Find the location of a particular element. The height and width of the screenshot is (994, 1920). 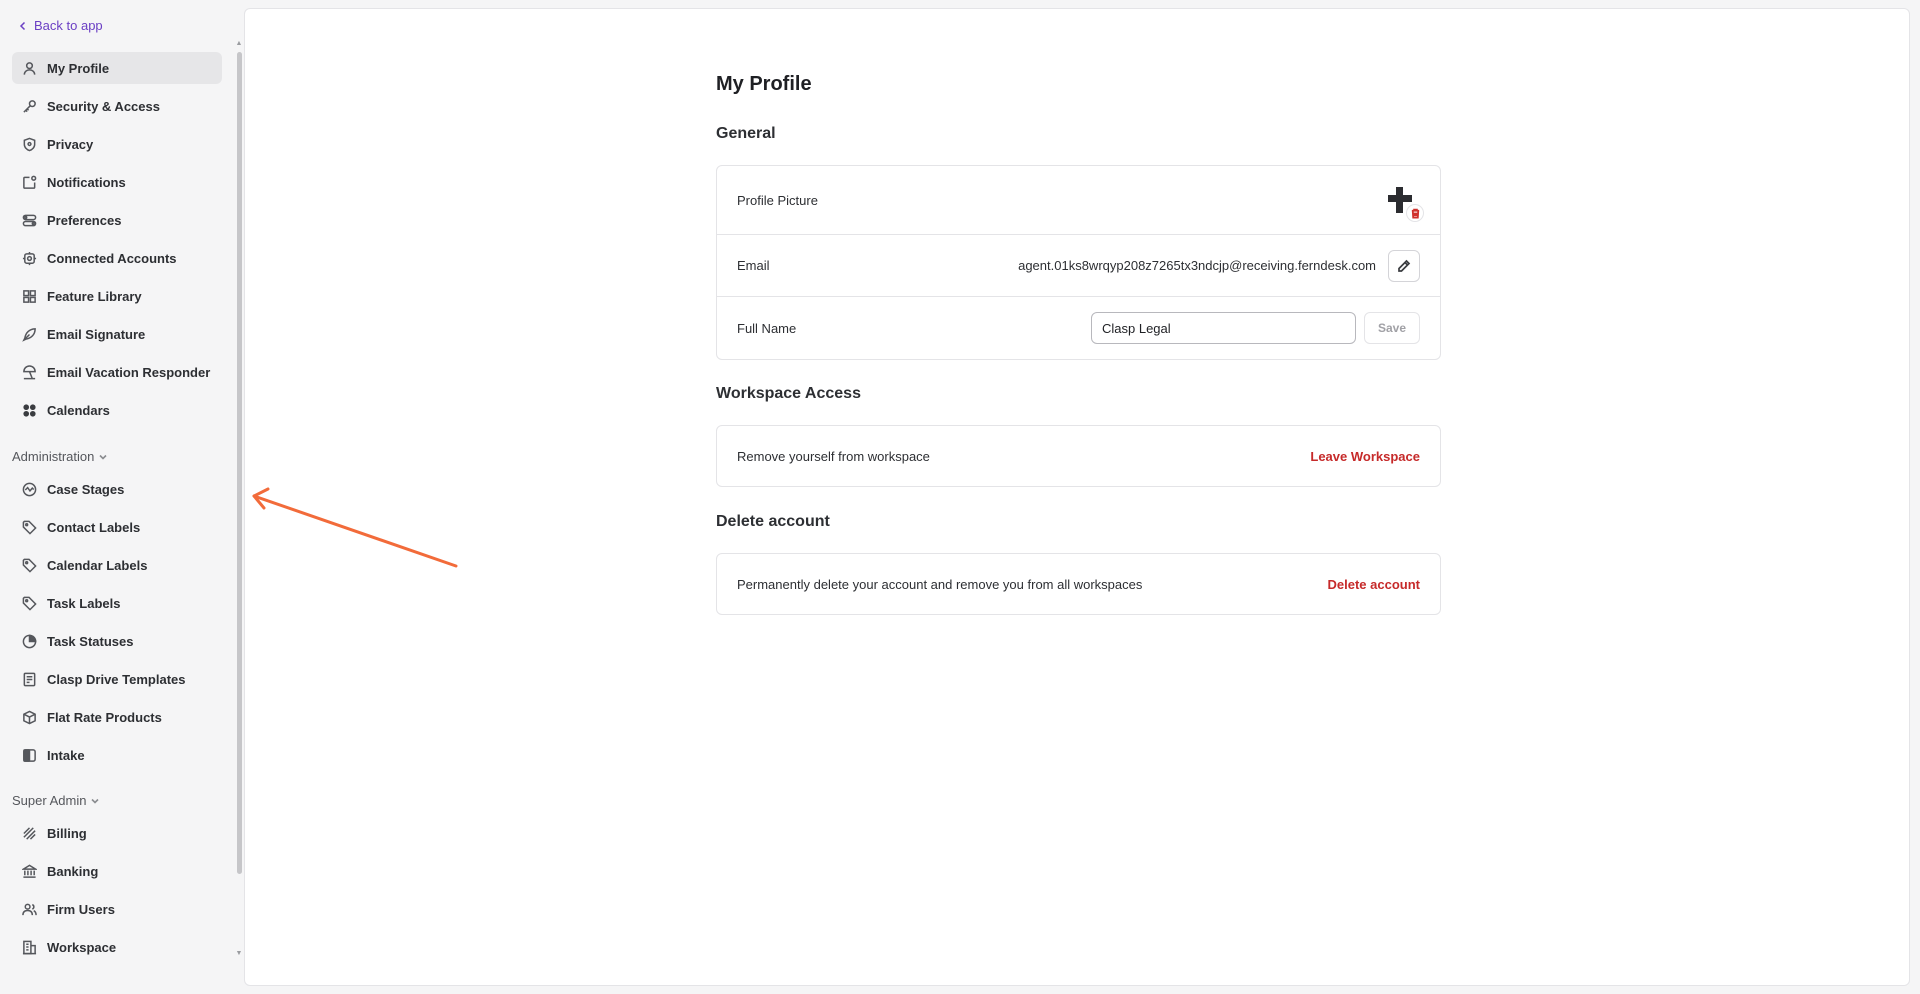

profile-picture-row: Profile Picture is located at coordinates (1078, 200).